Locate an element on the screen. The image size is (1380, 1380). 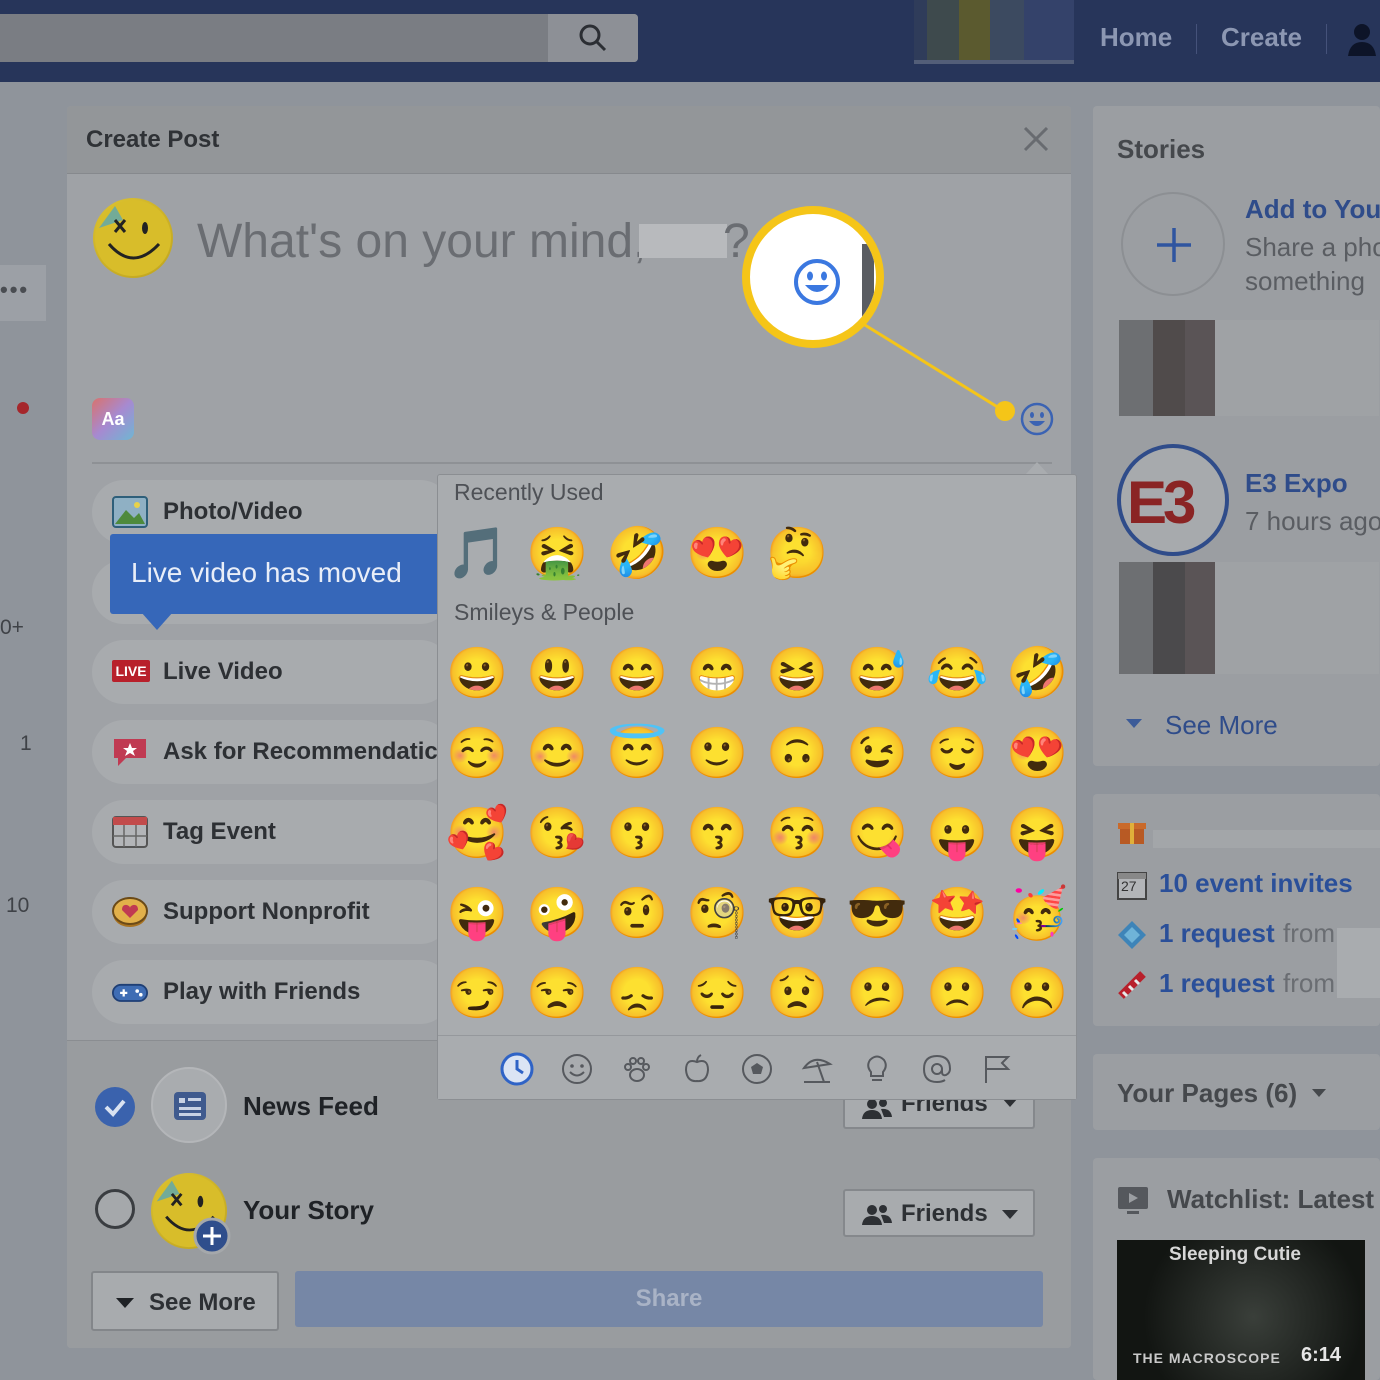
emoji-button: 😜 is located at coordinates (477, 913).